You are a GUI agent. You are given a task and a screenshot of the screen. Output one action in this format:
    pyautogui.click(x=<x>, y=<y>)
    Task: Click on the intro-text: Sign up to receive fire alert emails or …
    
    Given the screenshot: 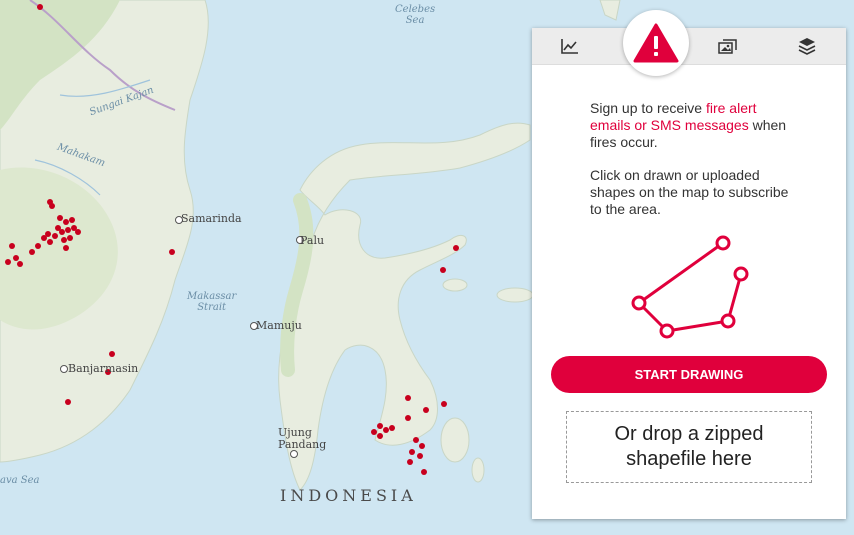 What is the action you would take?
    pyautogui.click(x=688, y=125)
    